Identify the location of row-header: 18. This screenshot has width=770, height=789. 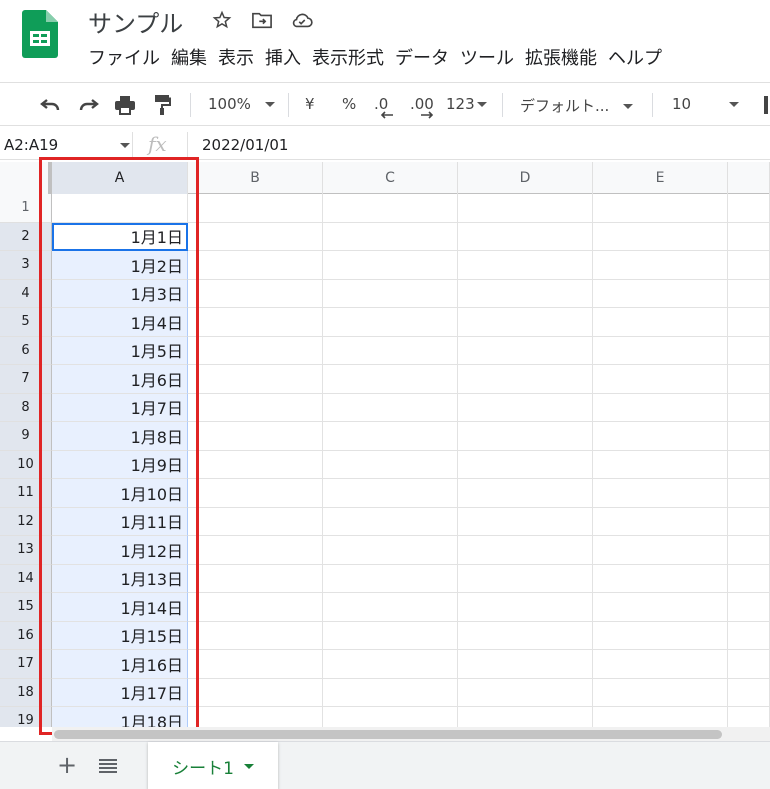
(26, 692).